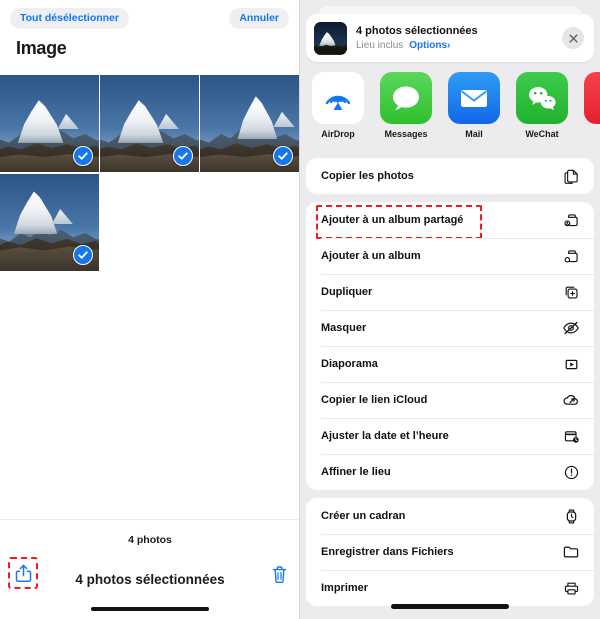 This screenshot has width=600, height=619. I want to click on bottom-action-row: 4 photos sélectionnées, so click(149, 579).